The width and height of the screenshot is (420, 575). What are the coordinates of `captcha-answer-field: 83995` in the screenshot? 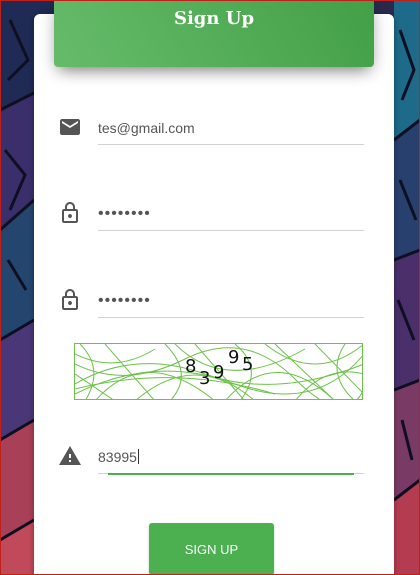 It's located at (231, 457).